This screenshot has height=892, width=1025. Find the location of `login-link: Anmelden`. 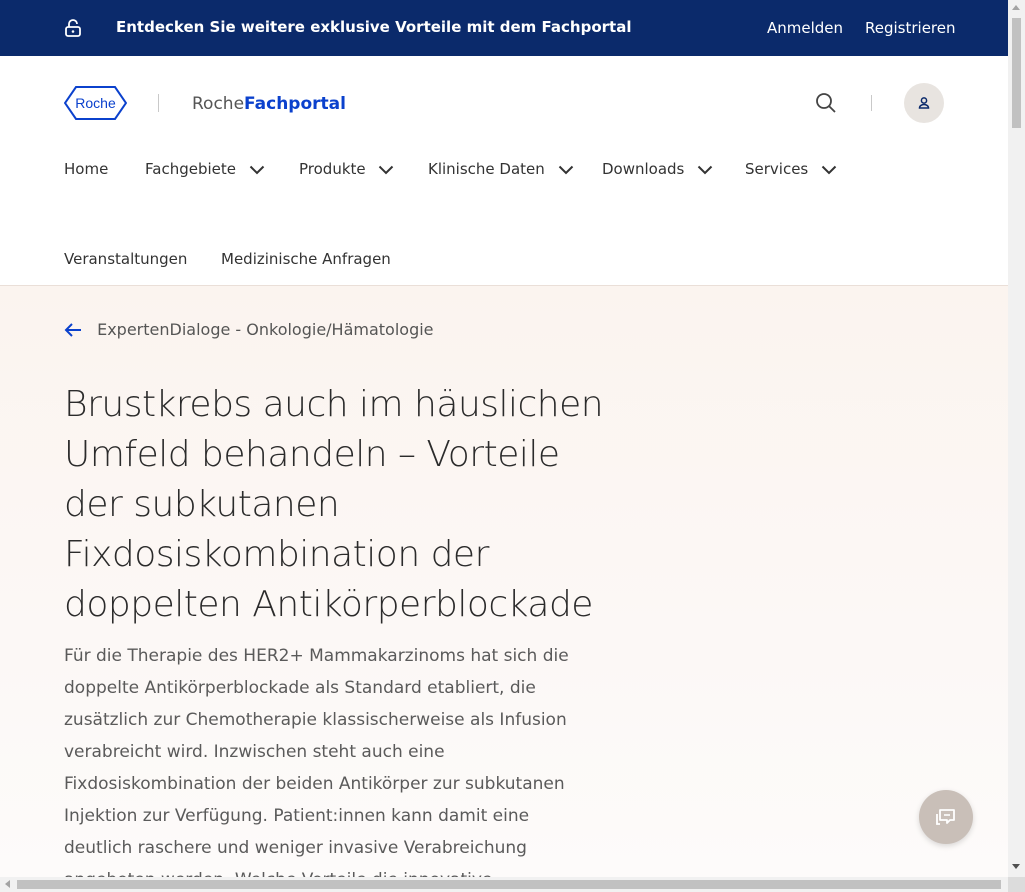

login-link: Anmelden is located at coordinates (805, 28).